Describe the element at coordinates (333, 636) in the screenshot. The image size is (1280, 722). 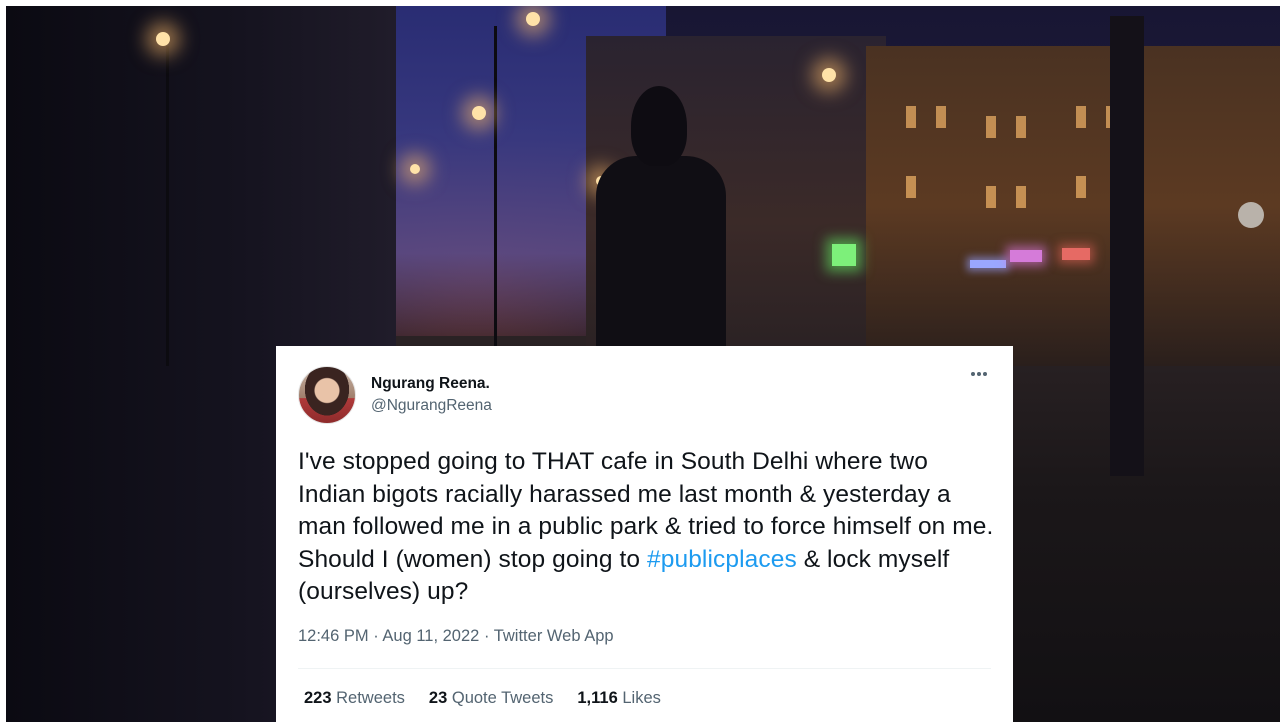
I see `tweet-time: 12:46 PM` at that location.